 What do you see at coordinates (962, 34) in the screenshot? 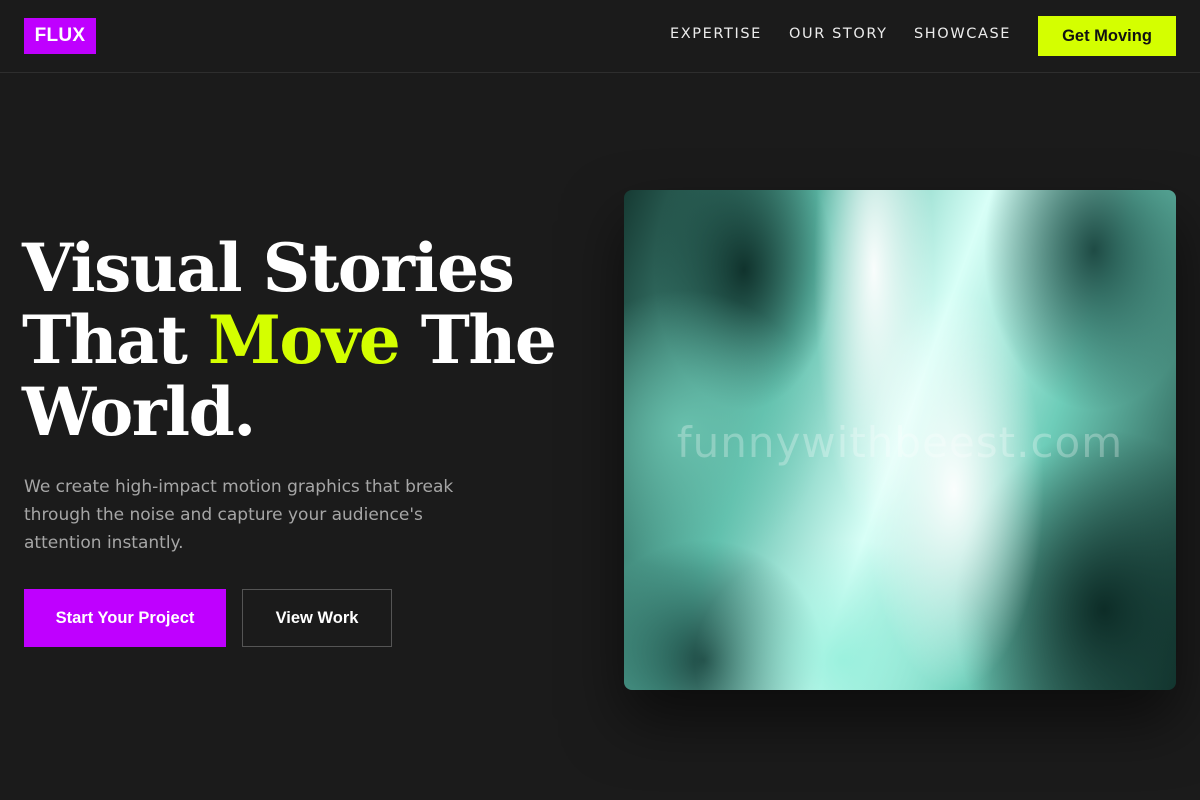
I see `nav-link-showcase: SHOWCASE` at bounding box center [962, 34].